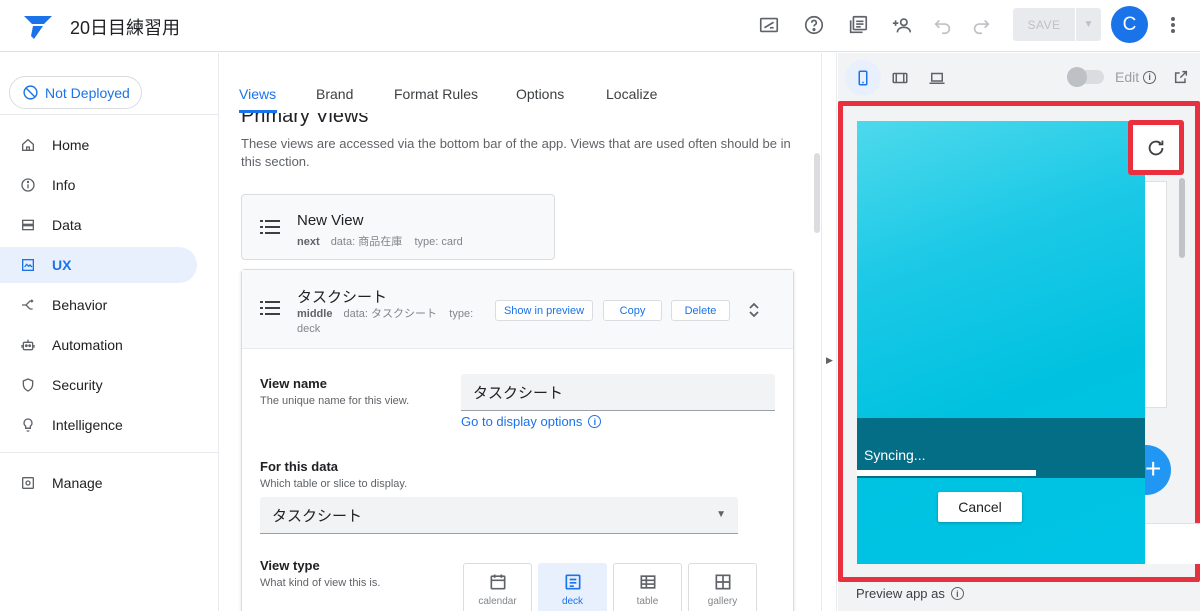  Describe the element at coordinates (38, 26) in the screenshot. I see `appsheet-logo-icon` at that location.